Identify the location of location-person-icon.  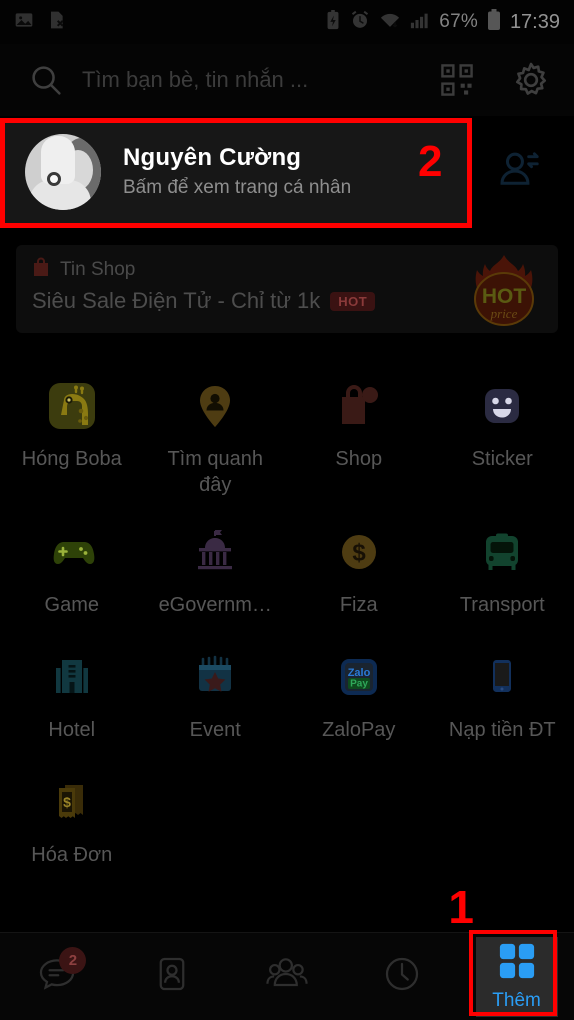
(215, 406).